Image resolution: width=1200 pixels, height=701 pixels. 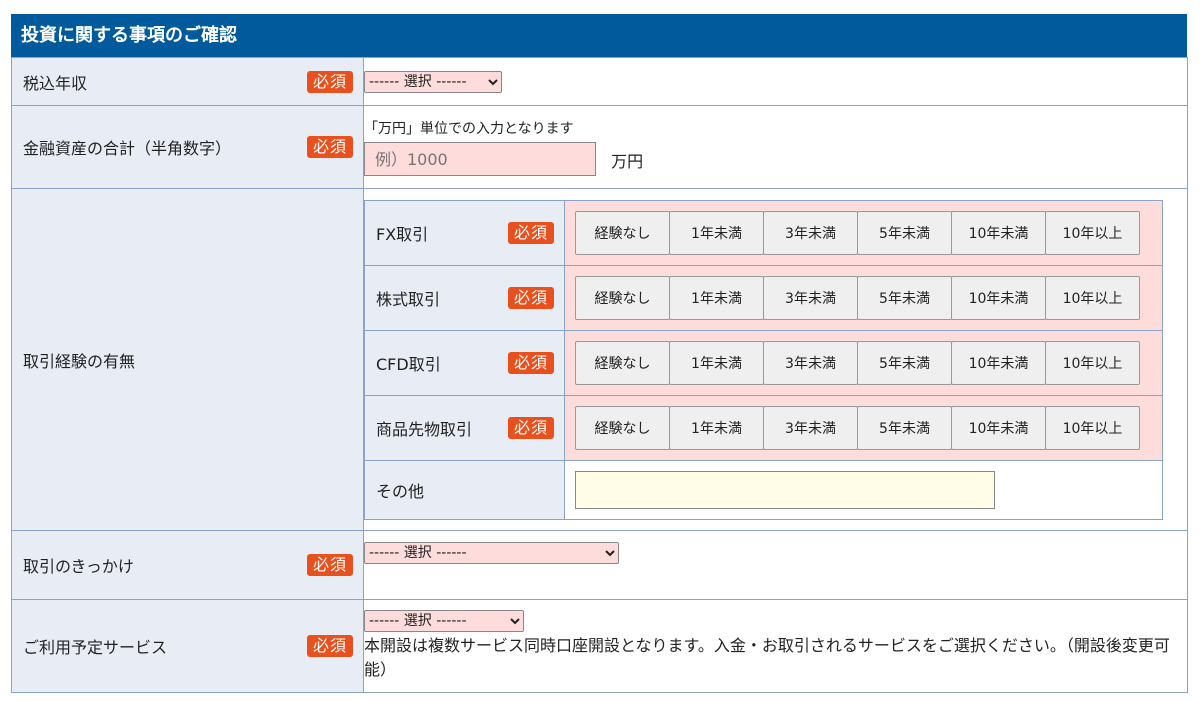 What do you see at coordinates (599, 35) in the screenshot?
I see `section-title: 投資に関する事項のご確認` at bounding box center [599, 35].